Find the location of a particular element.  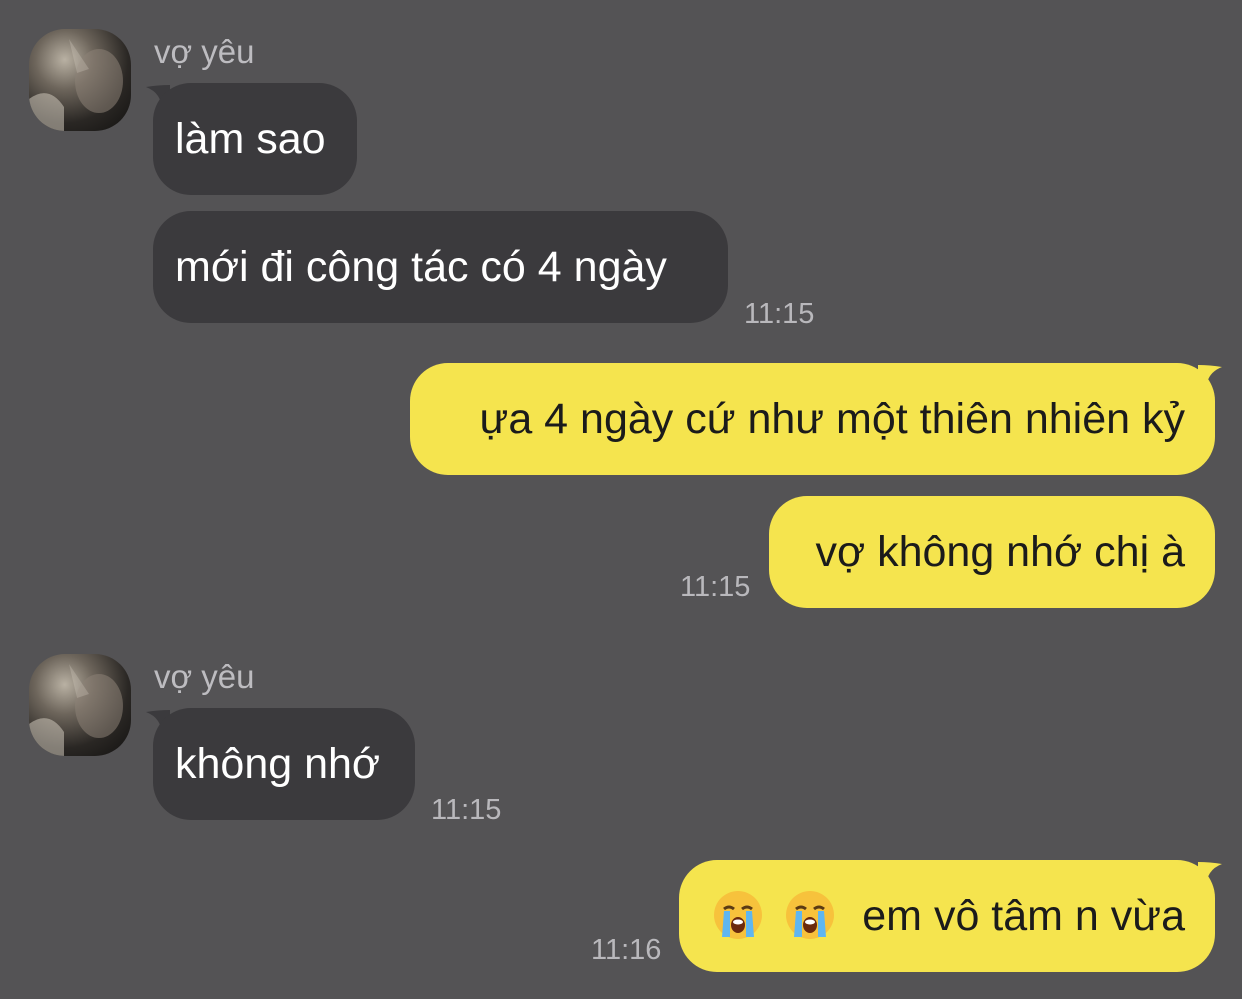

message-bubble-outgoing: ựa 4 ngày cứ như một thiên nhiên kỷ is located at coordinates (812, 419).